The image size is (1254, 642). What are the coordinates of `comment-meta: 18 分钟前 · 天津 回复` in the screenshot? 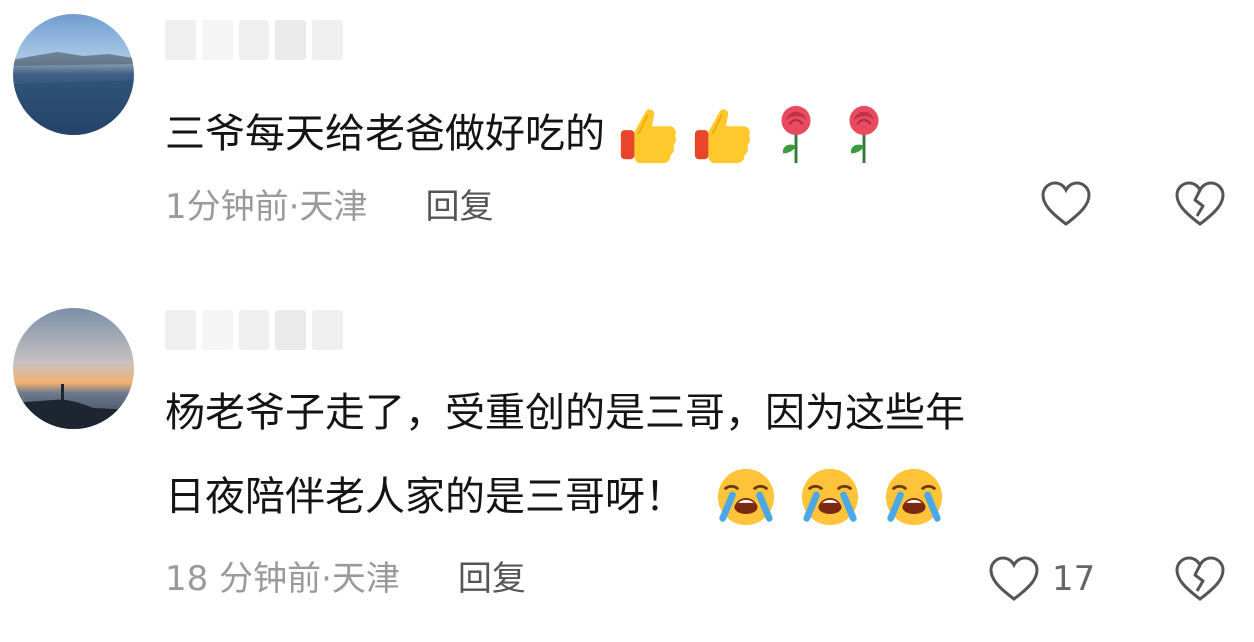 It's located at (345, 579).